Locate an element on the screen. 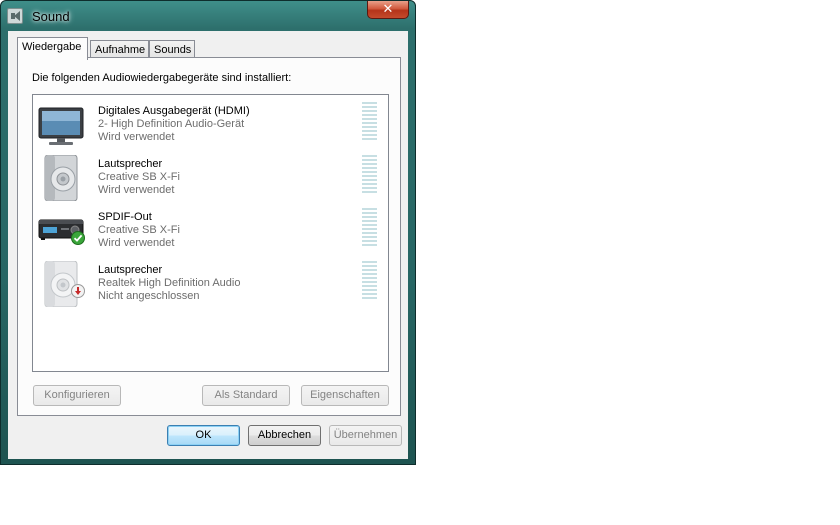 This screenshot has height=525, width=840. close-icon: ✕ is located at coordinates (388, 8).